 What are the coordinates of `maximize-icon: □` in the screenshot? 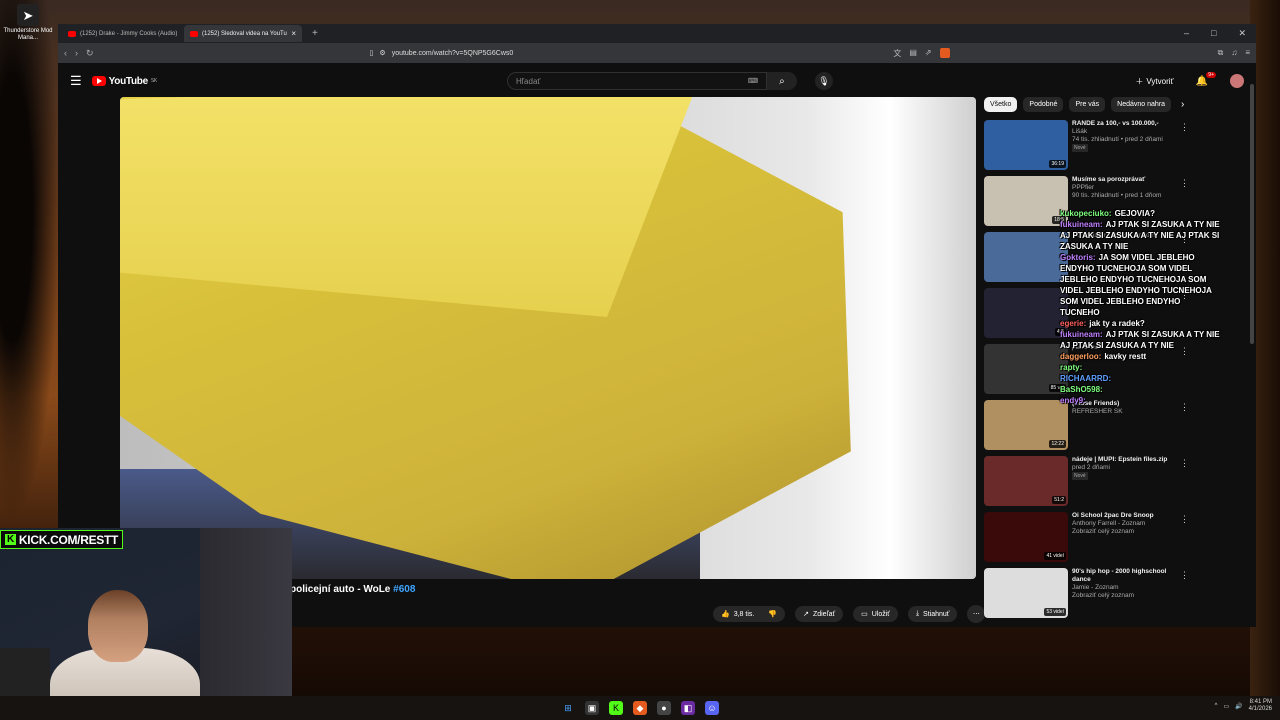 It's located at (1213, 33).